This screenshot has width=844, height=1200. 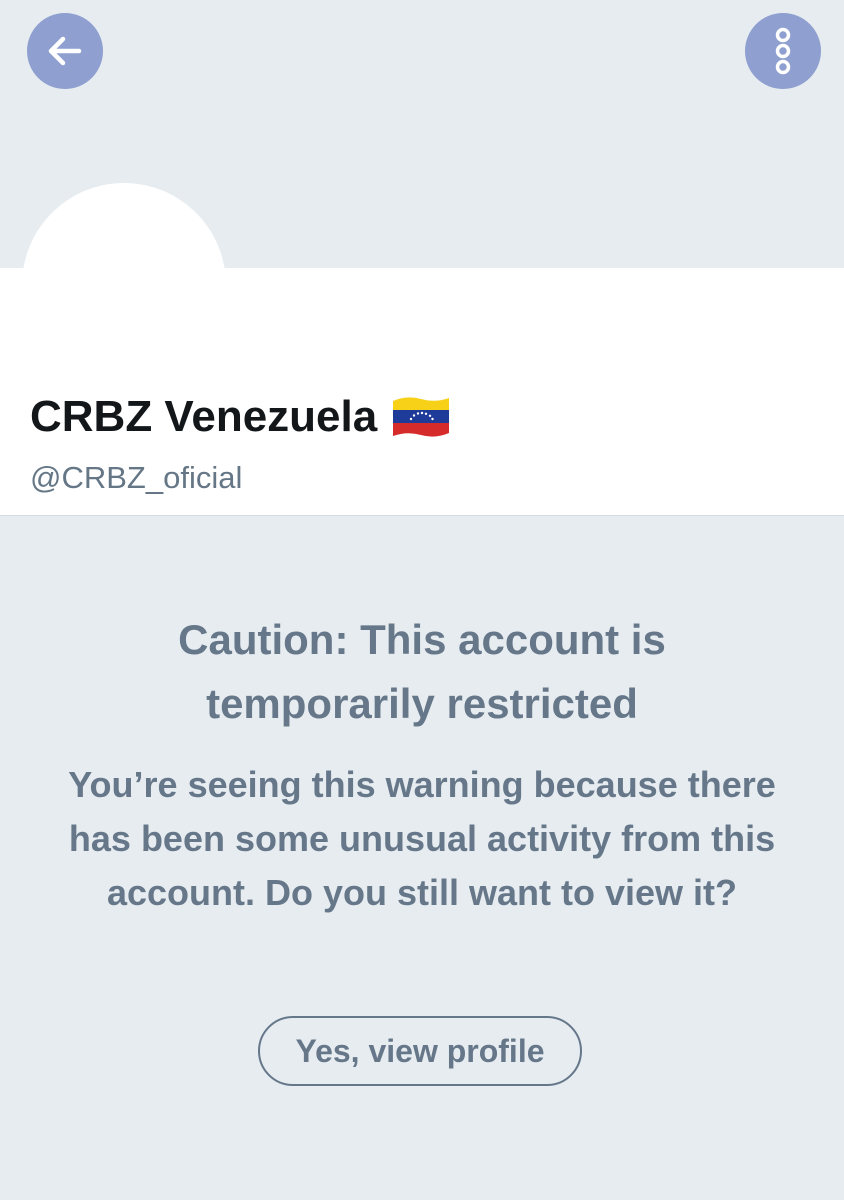 What do you see at coordinates (421, 417) in the screenshot?
I see `venezuela-flag-icon` at bounding box center [421, 417].